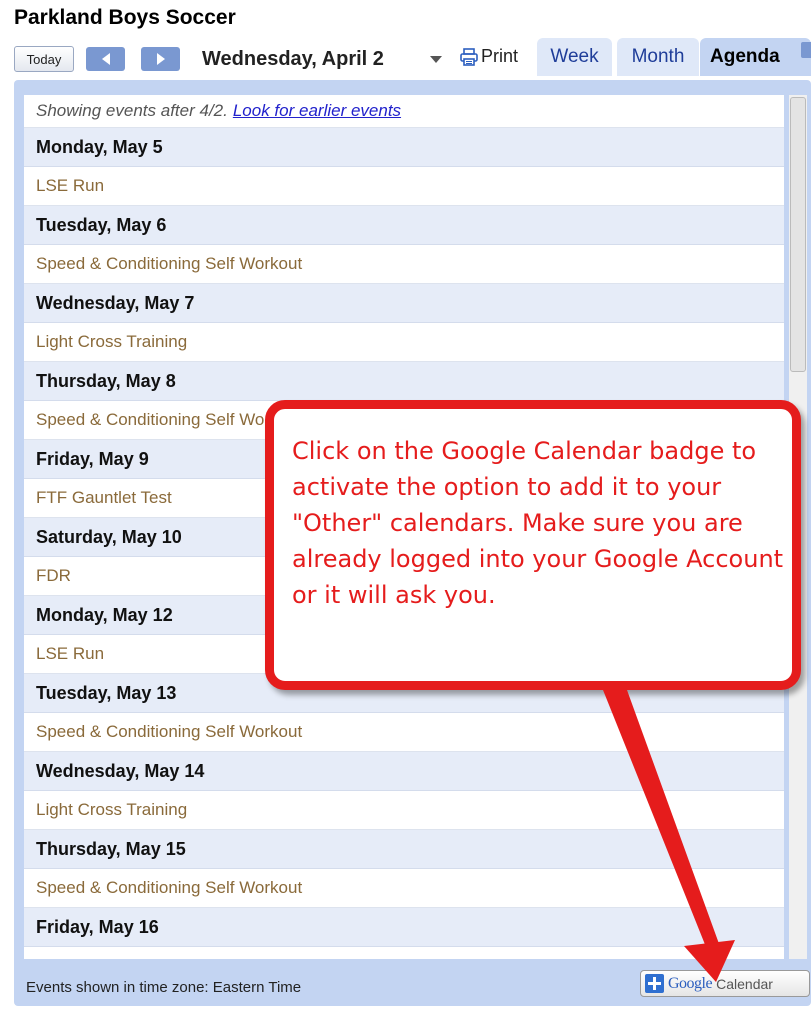 This screenshot has height=1013, width=811. I want to click on google-calendar-badge: Google Calendar, so click(725, 983).